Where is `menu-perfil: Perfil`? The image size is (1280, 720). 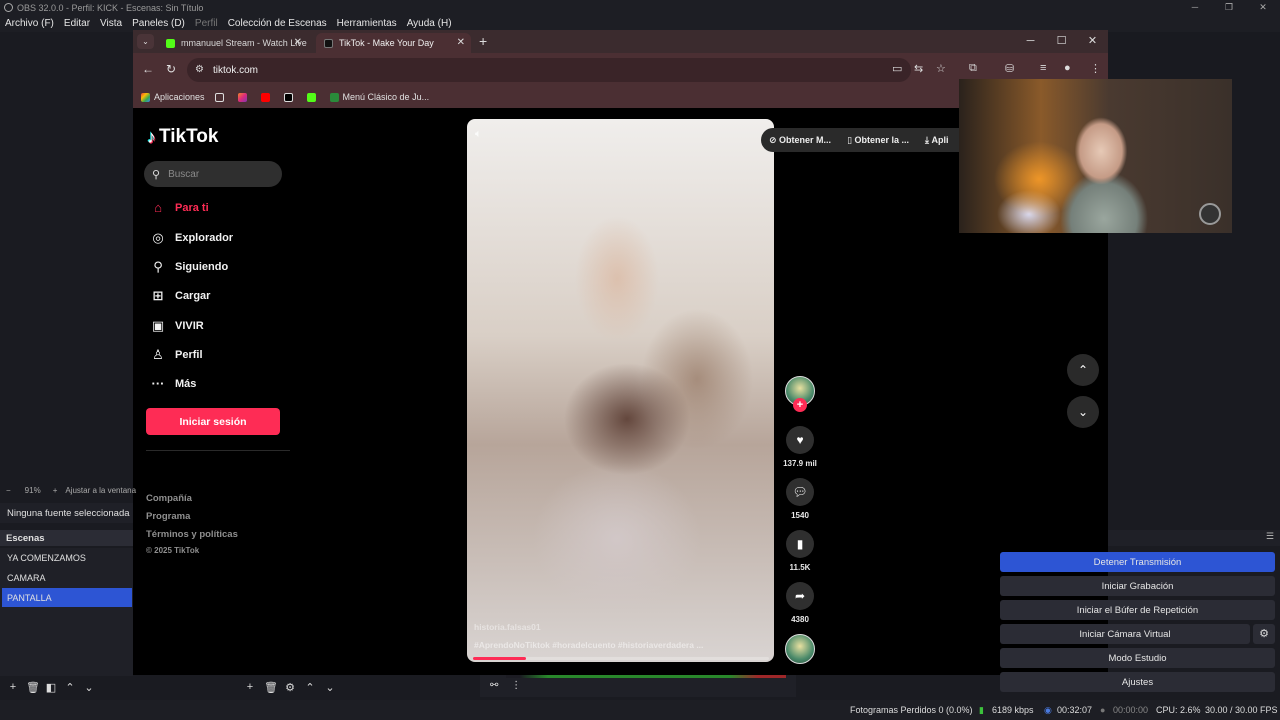
menu-perfil: Perfil is located at coordinates (206, 23).